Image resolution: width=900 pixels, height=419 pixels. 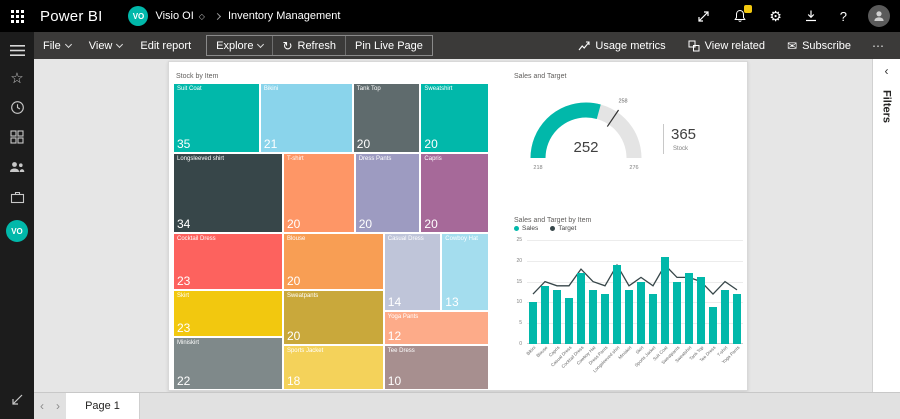 I want to click on download-icon, so click(x=811, y=16).